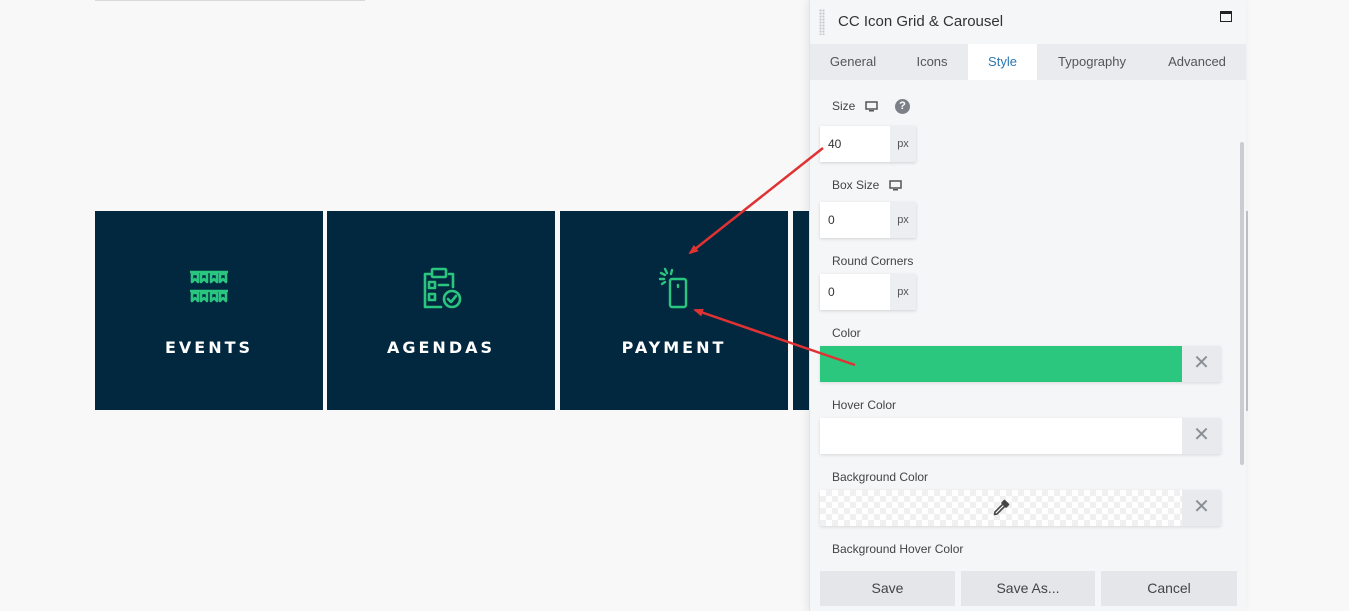  Describe the element at coordinates (1028, 22) in the screenshot. I see `panel-header: CC Icon Grid & Carousel` at that location.